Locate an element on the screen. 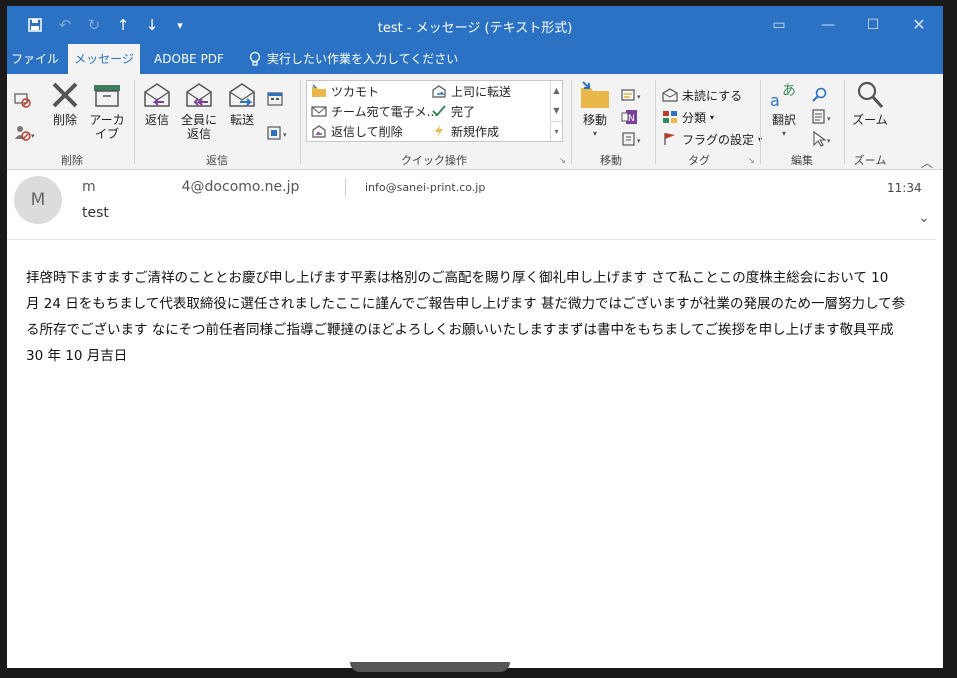  archive-button: アーカイブ is located at coordinates (107, 110).